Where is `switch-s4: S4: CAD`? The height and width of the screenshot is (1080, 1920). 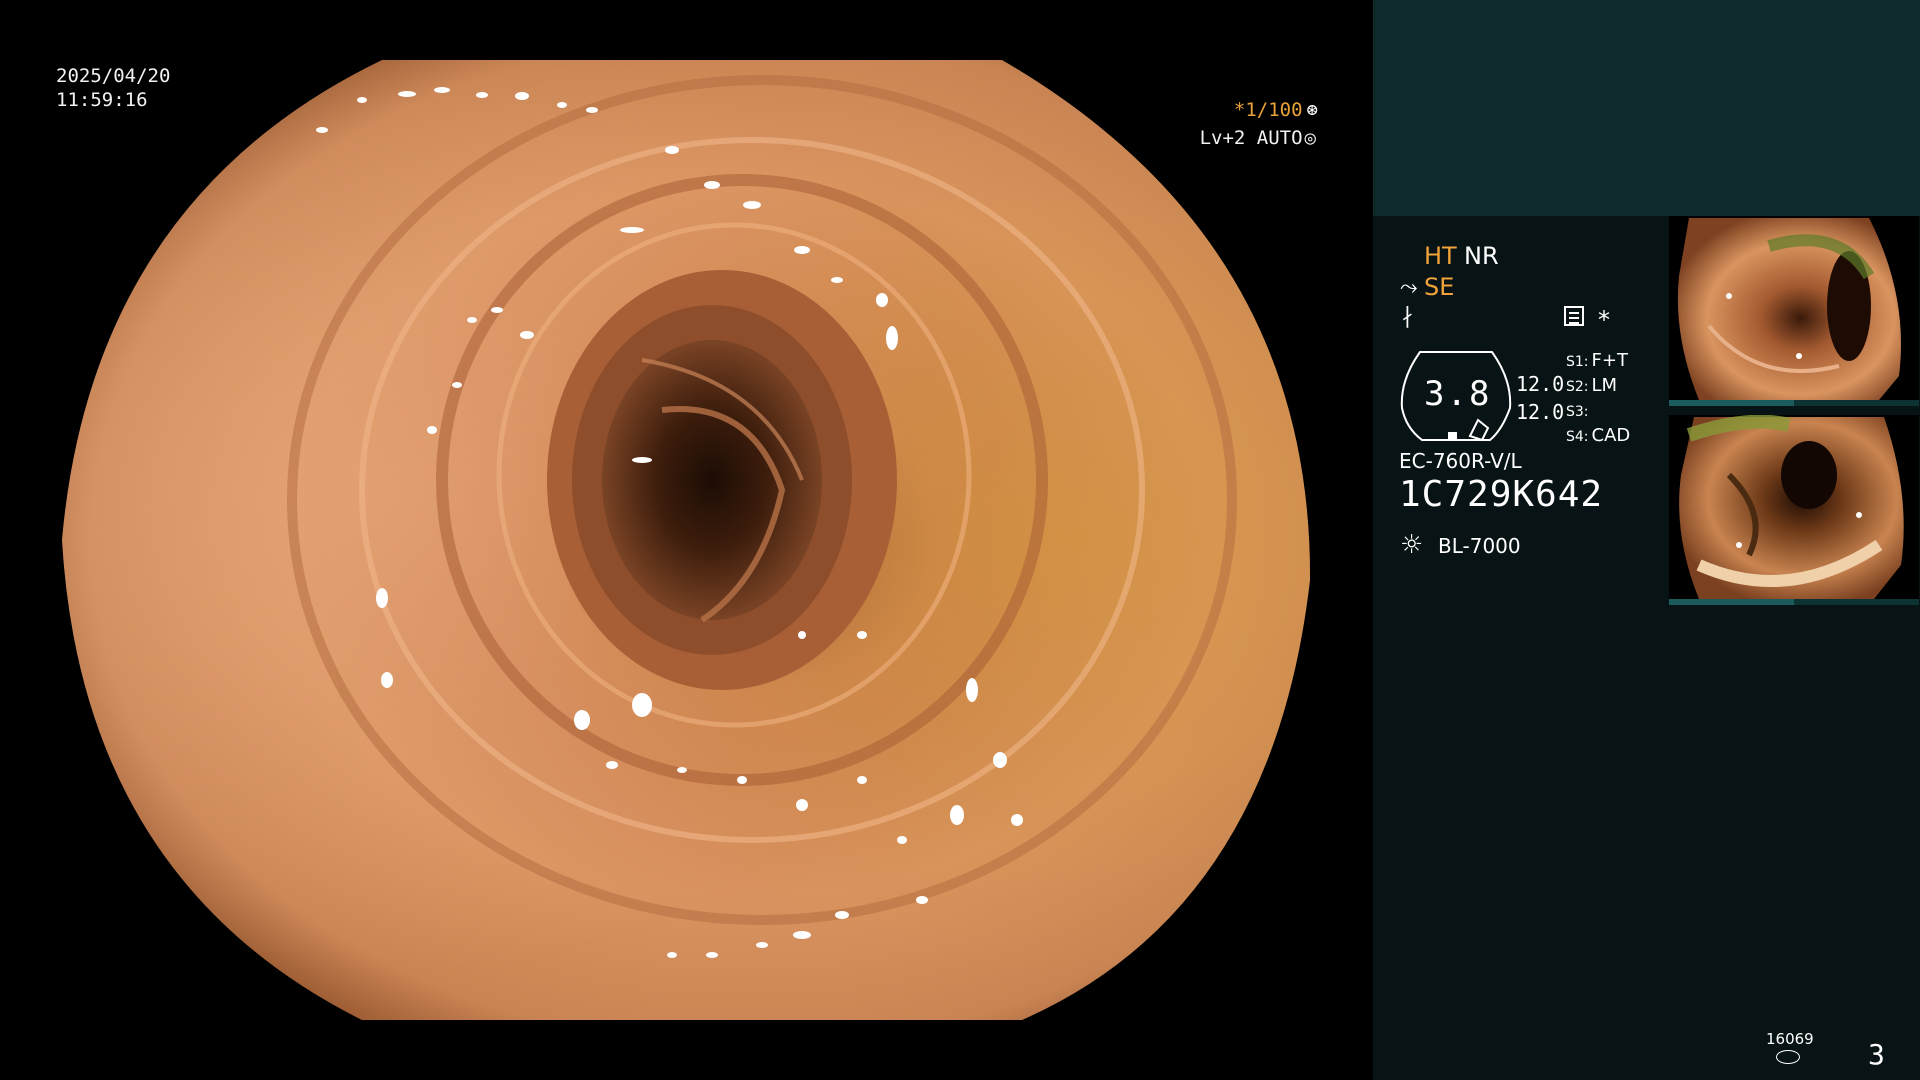 switch-s4: S4: CAD is located at coordinates (1598, 435).